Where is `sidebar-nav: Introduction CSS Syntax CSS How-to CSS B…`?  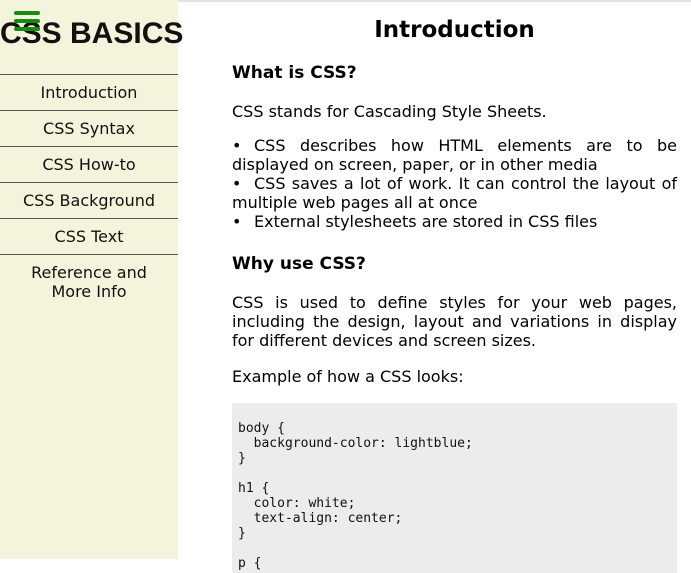
sidebar-nav: Introduction CSS Syntax CSS How-to CSS B… is located at coordinates (89, 187).